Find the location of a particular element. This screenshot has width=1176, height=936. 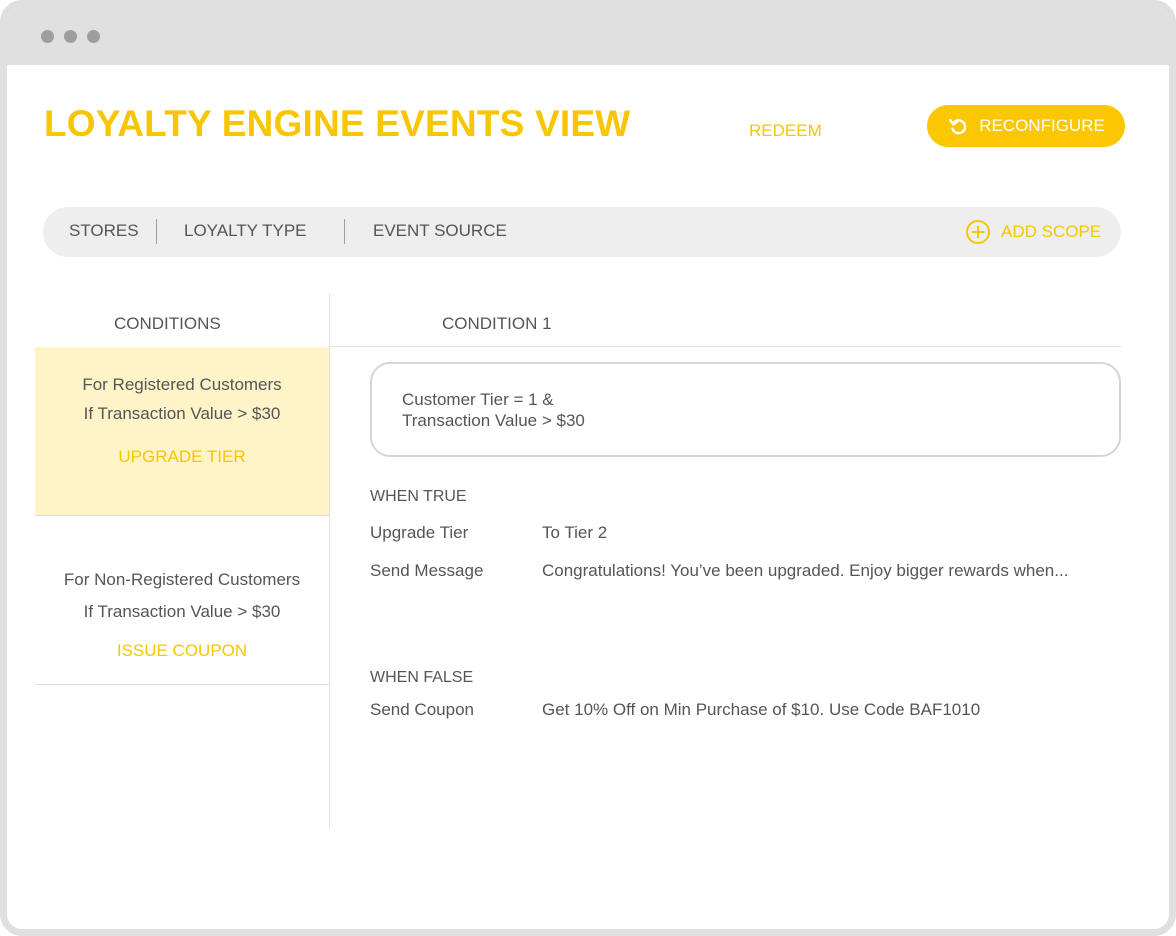

plus-circle-icon is located at coordinates (978, 232).